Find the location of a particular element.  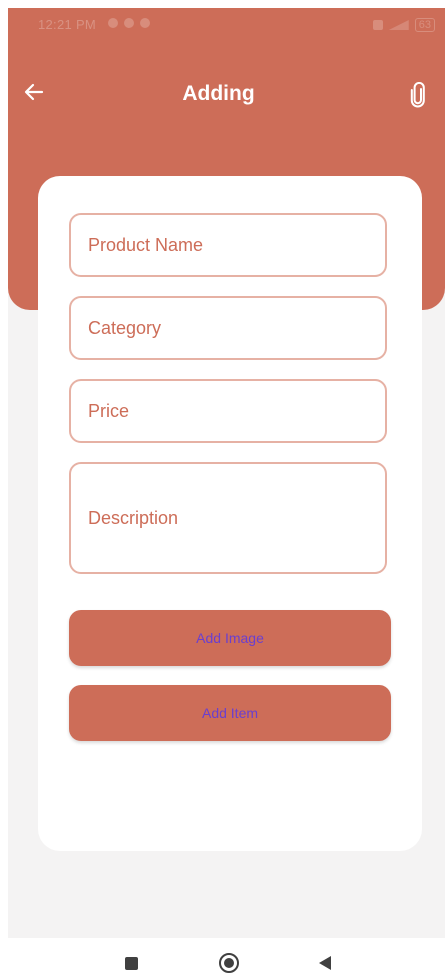

system-navigation-bar is located at coordinates (222, 956).